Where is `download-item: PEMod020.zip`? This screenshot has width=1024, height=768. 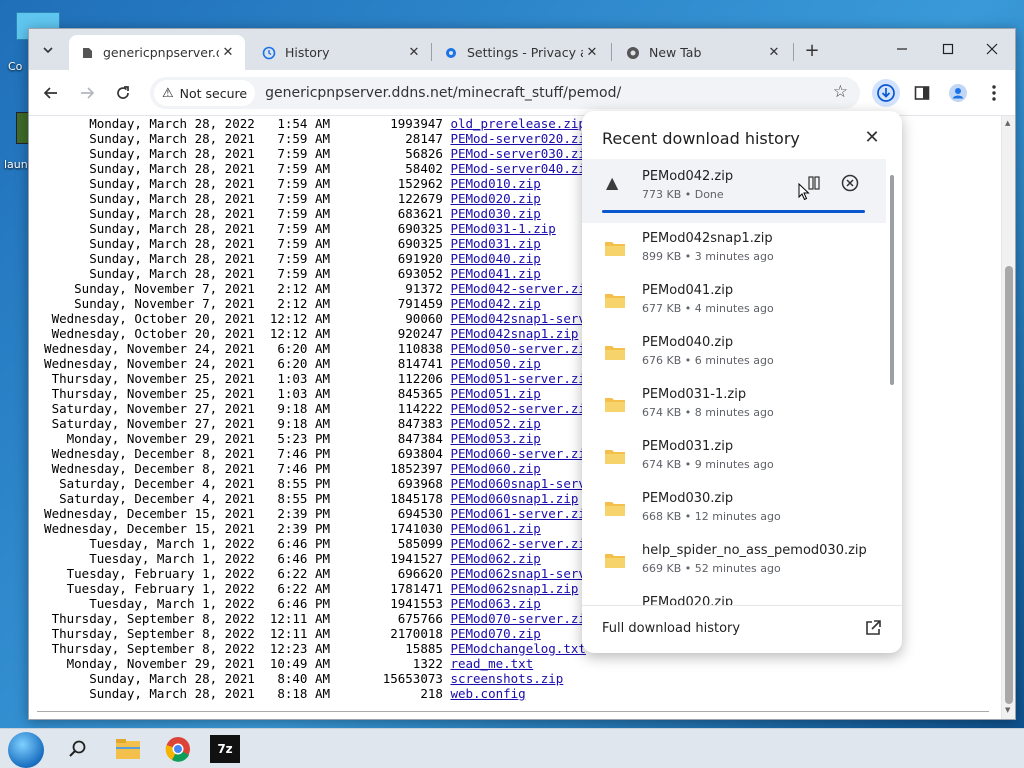
download-item: PEMod020.zip is located at coordinates (734, 596).